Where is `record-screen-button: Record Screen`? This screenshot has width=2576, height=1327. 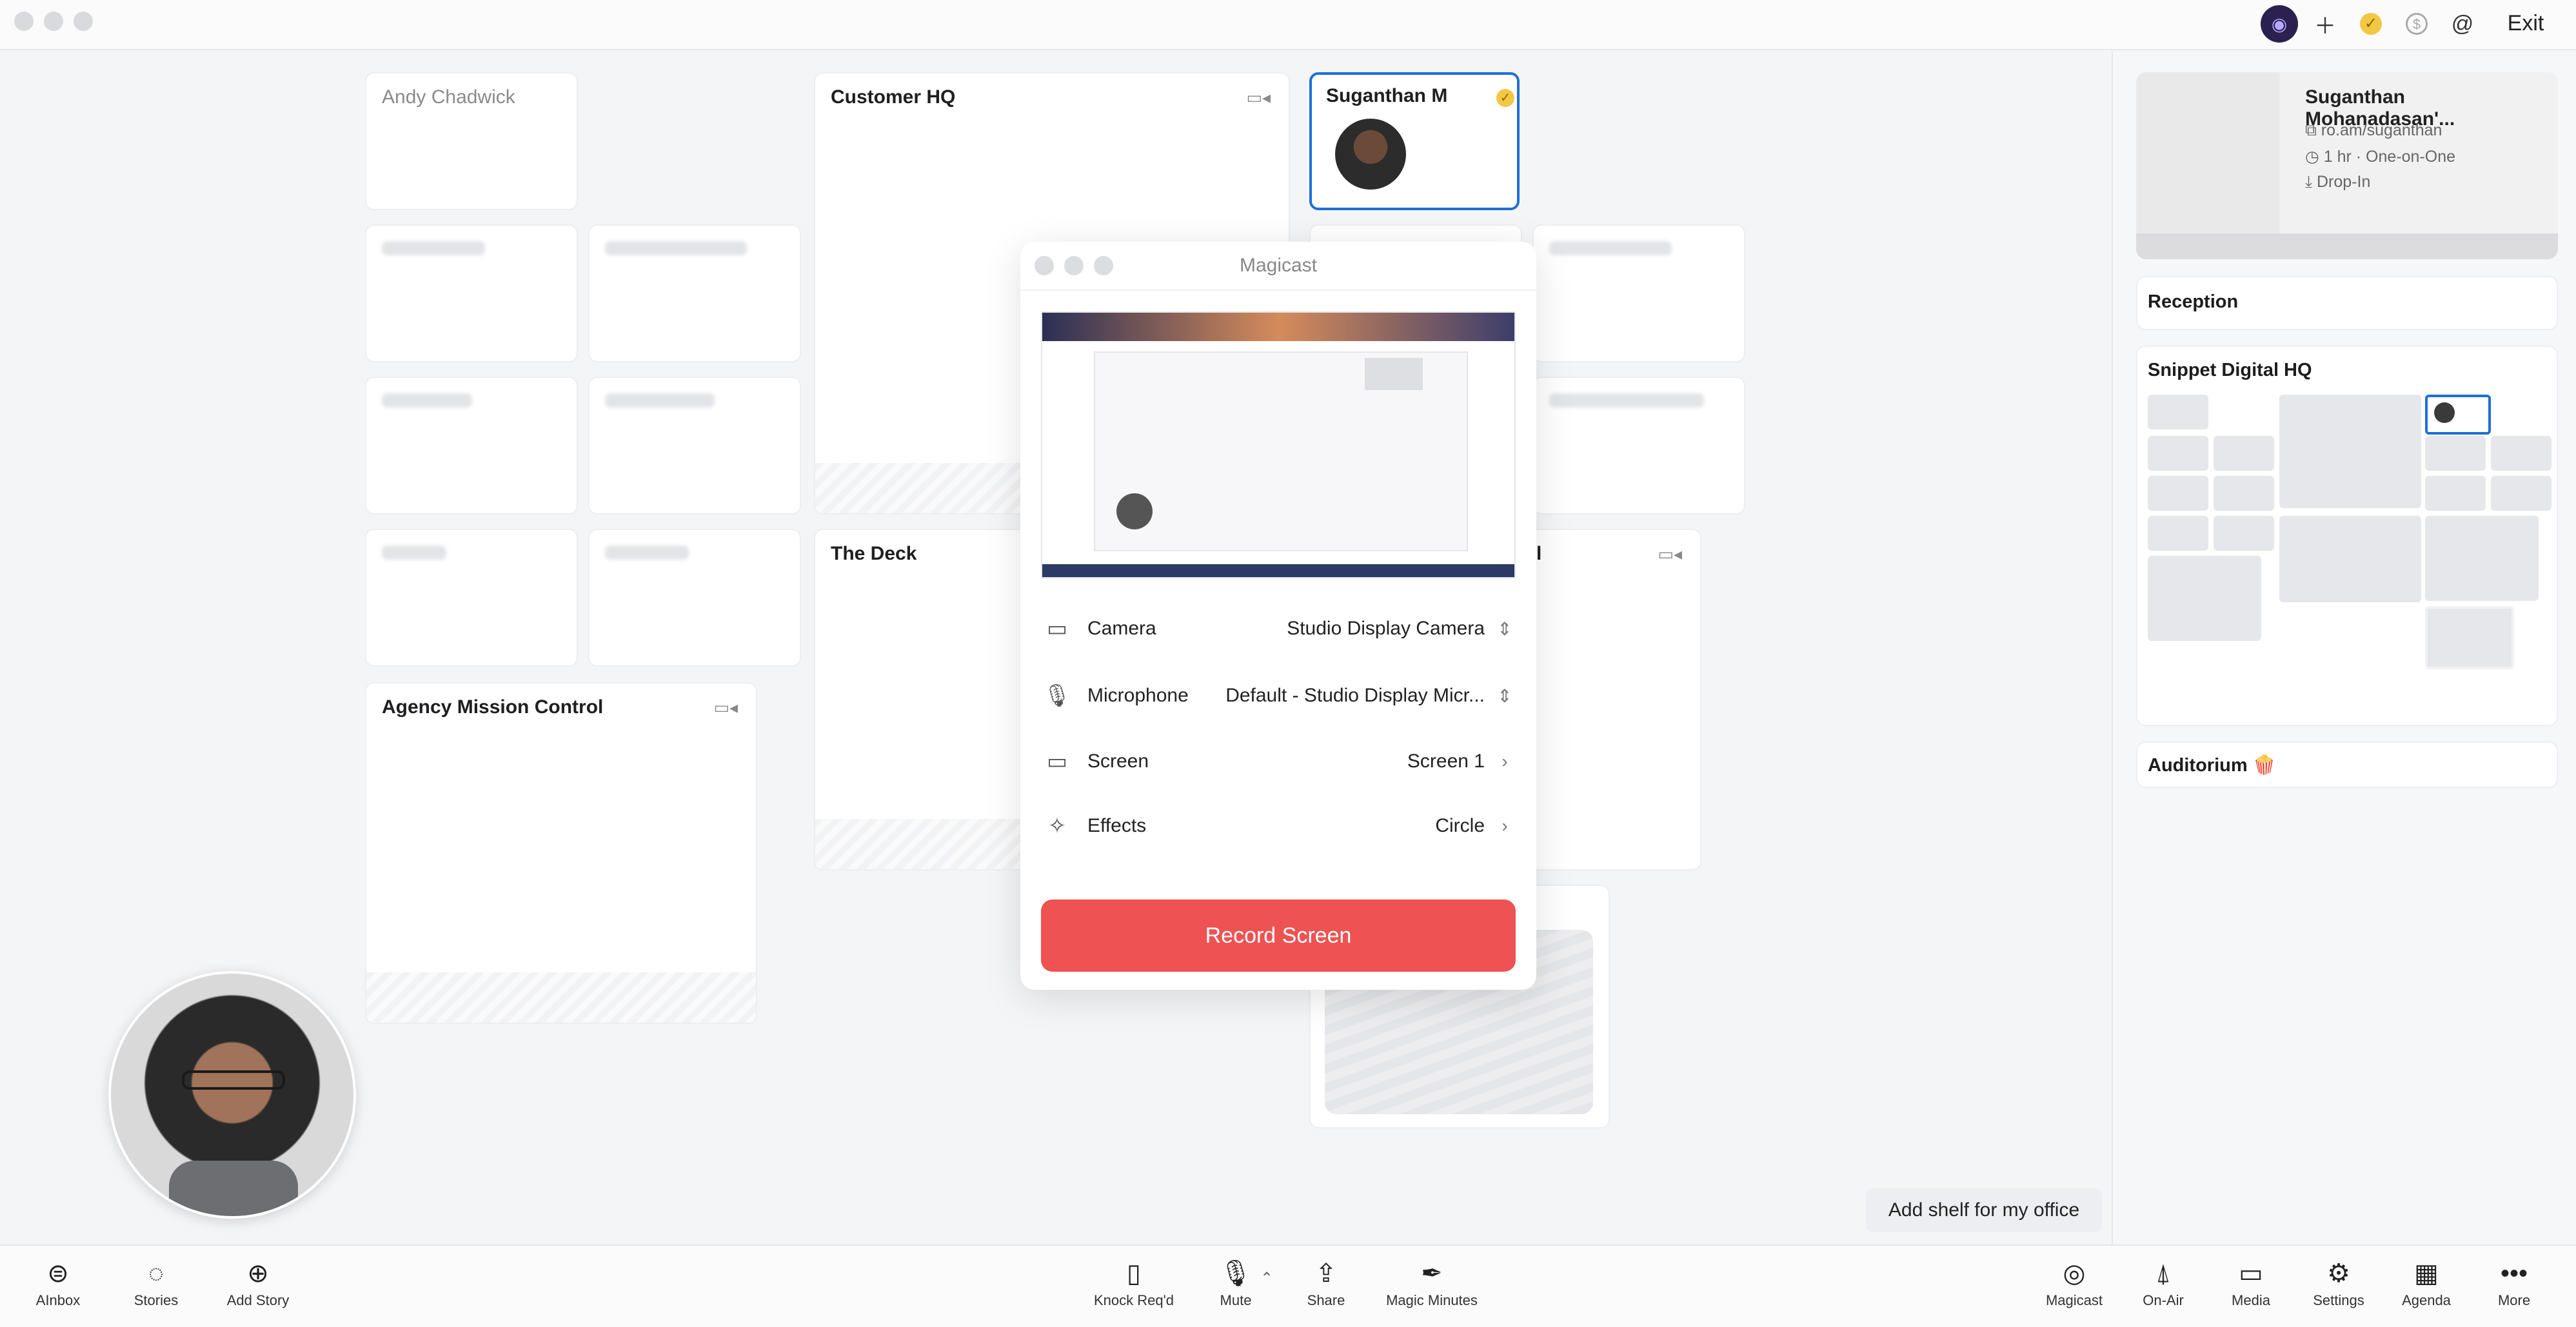
record-screen-button: Record Screen is located at coordinates (1278, 935).